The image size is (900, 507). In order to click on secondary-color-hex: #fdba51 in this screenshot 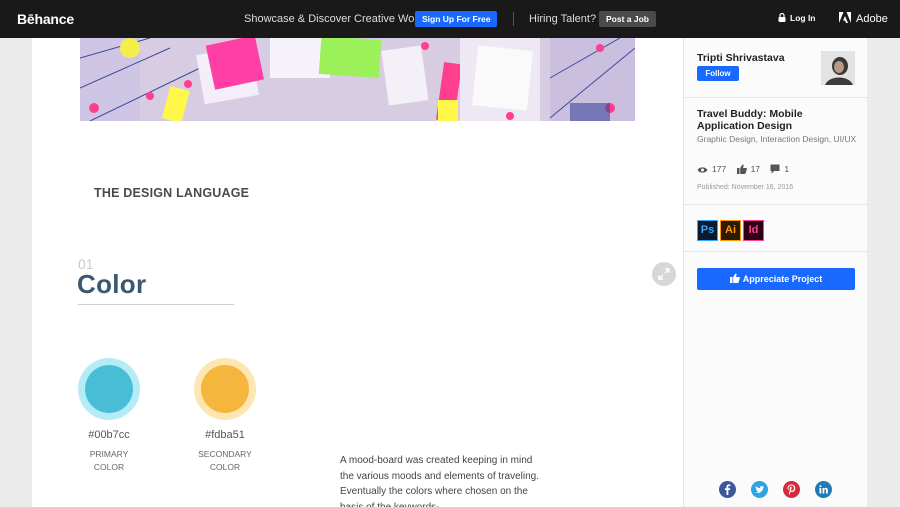, I will do `click(225, 435)`.